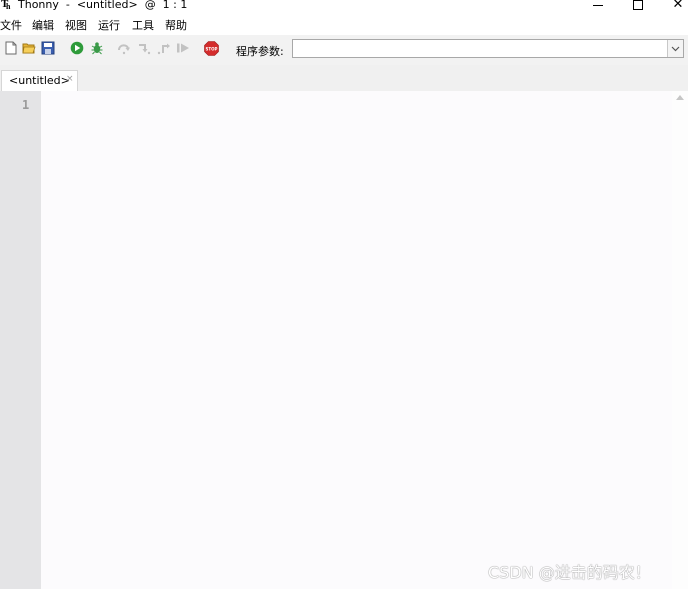 This screenshot has width=688, height=589. What do you see at coordinates (48, 48) in the screenshot?
I see `save-icon` at bounding box center [48, 48].